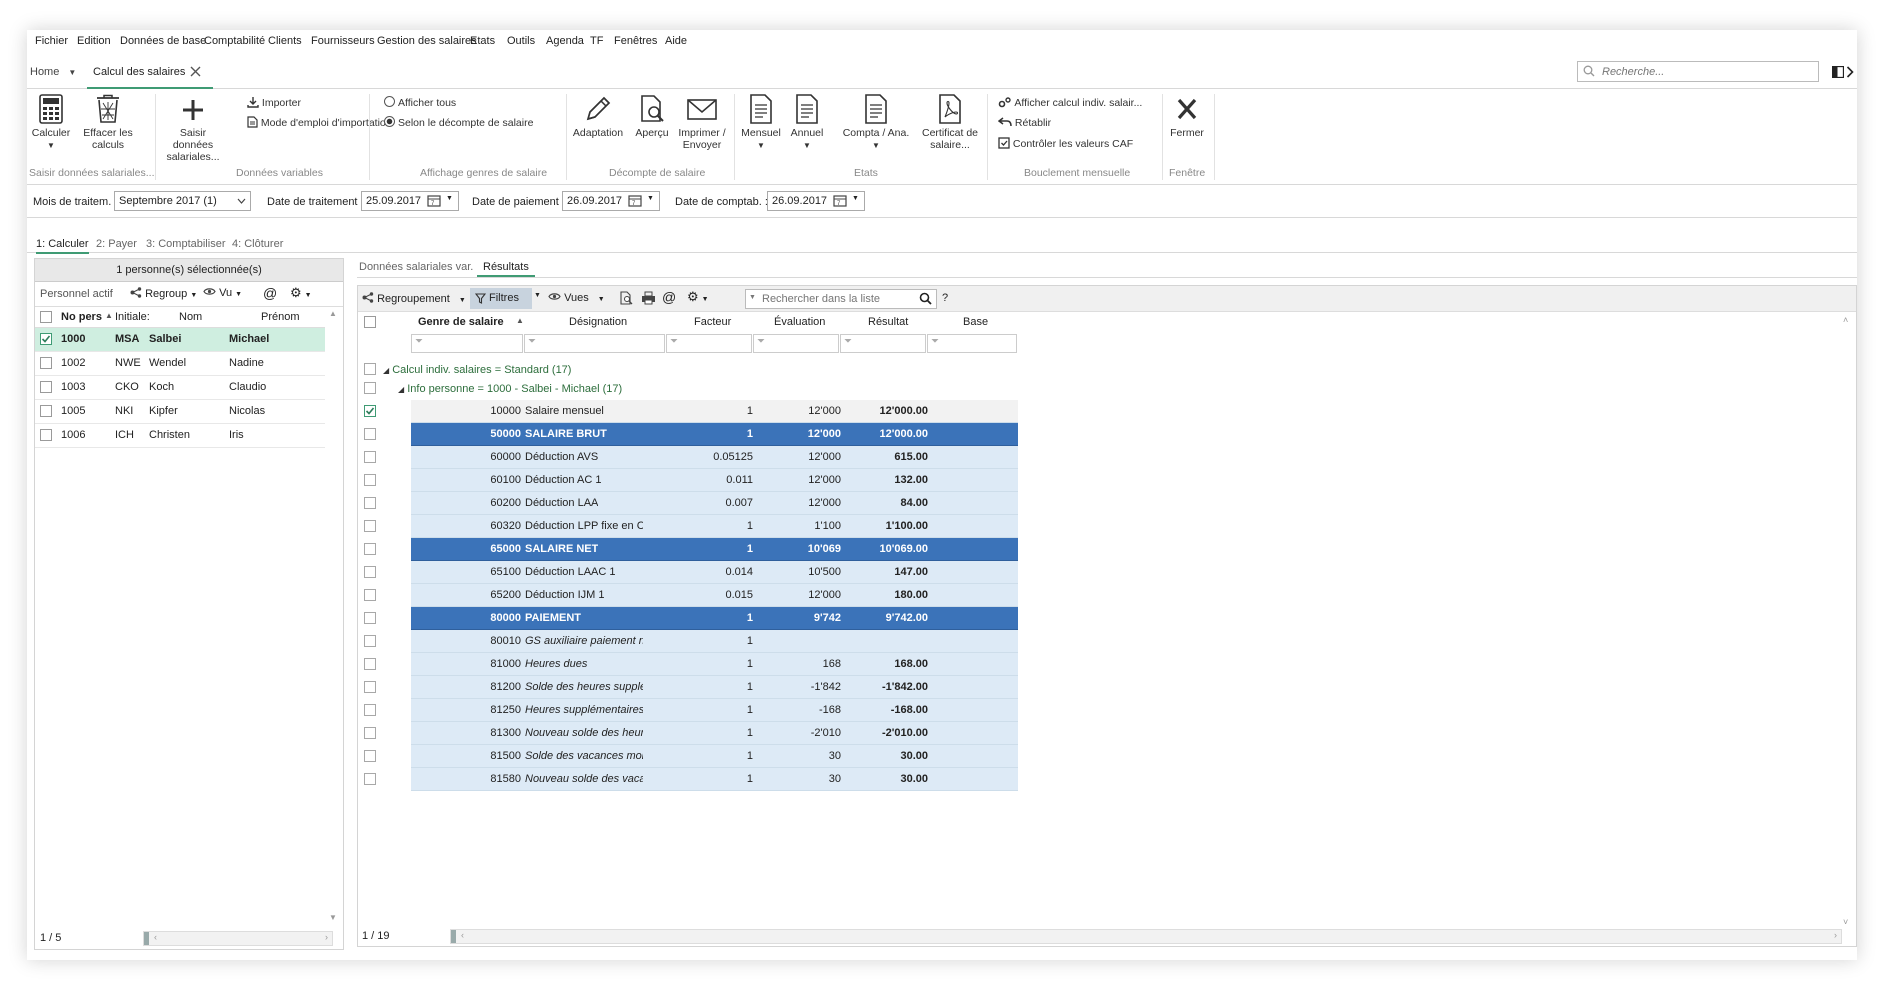 This screenshot has width=1884, height=985. What do you see at coordinates (888, 322) in the screenshot?
I see `column-header-resultat: Résultat` at bounding box center [888, 322].